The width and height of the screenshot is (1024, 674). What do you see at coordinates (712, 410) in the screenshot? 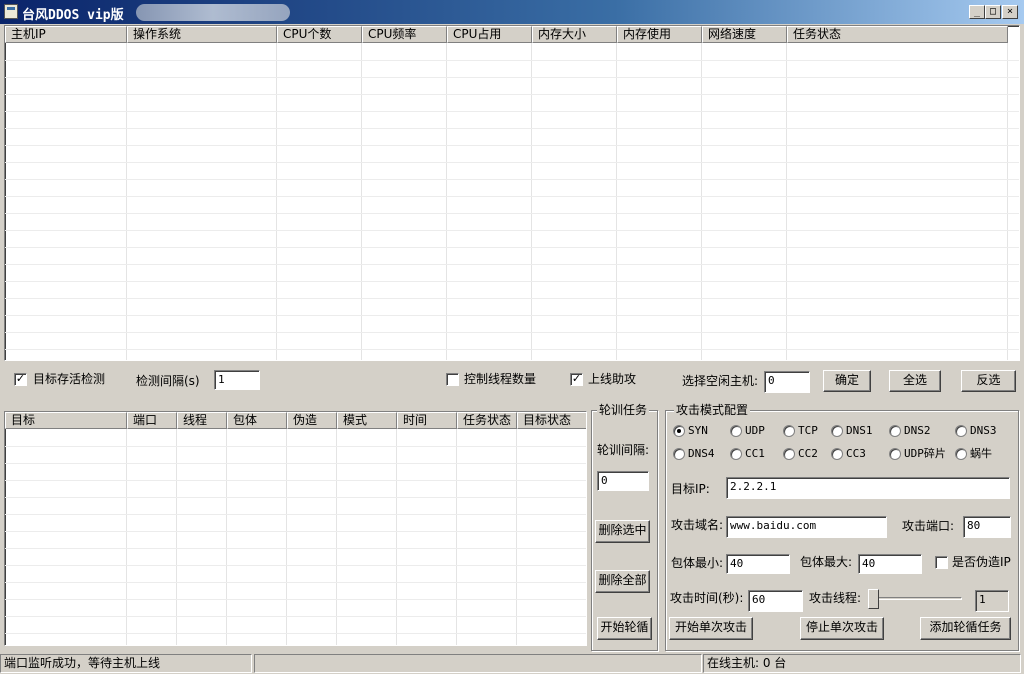
I see `attack-config-title: 攻击模式配置` at bounding box center [712, 410].